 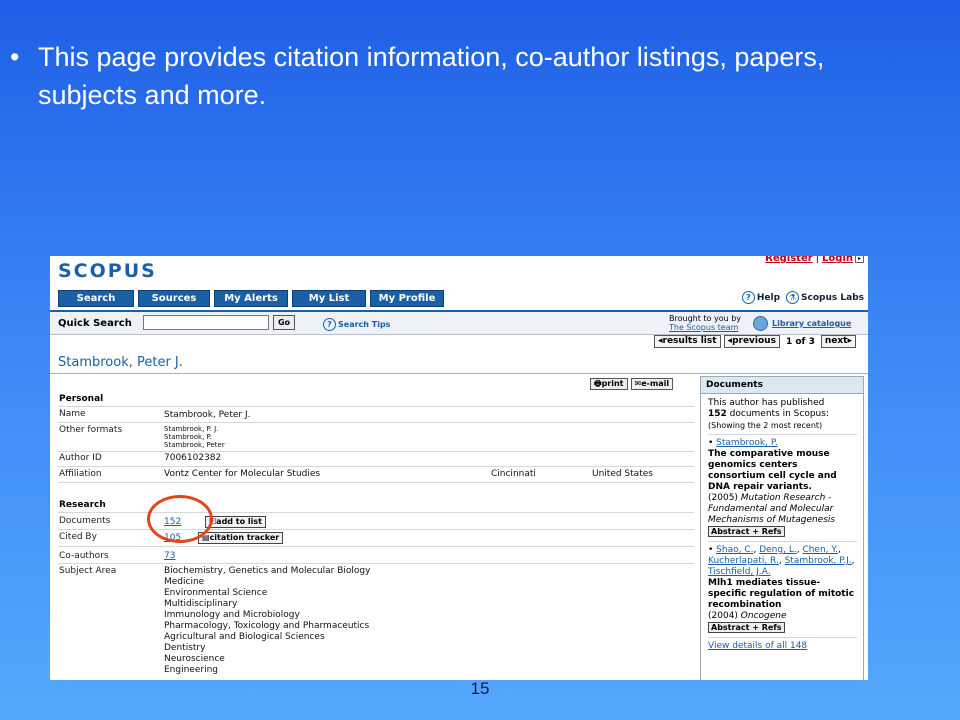 What do you see at coordinates (244, 637) in the screenshot?
I see `subject-item: Agricultural and Biological Sciences` at bounding box center [244, 637].